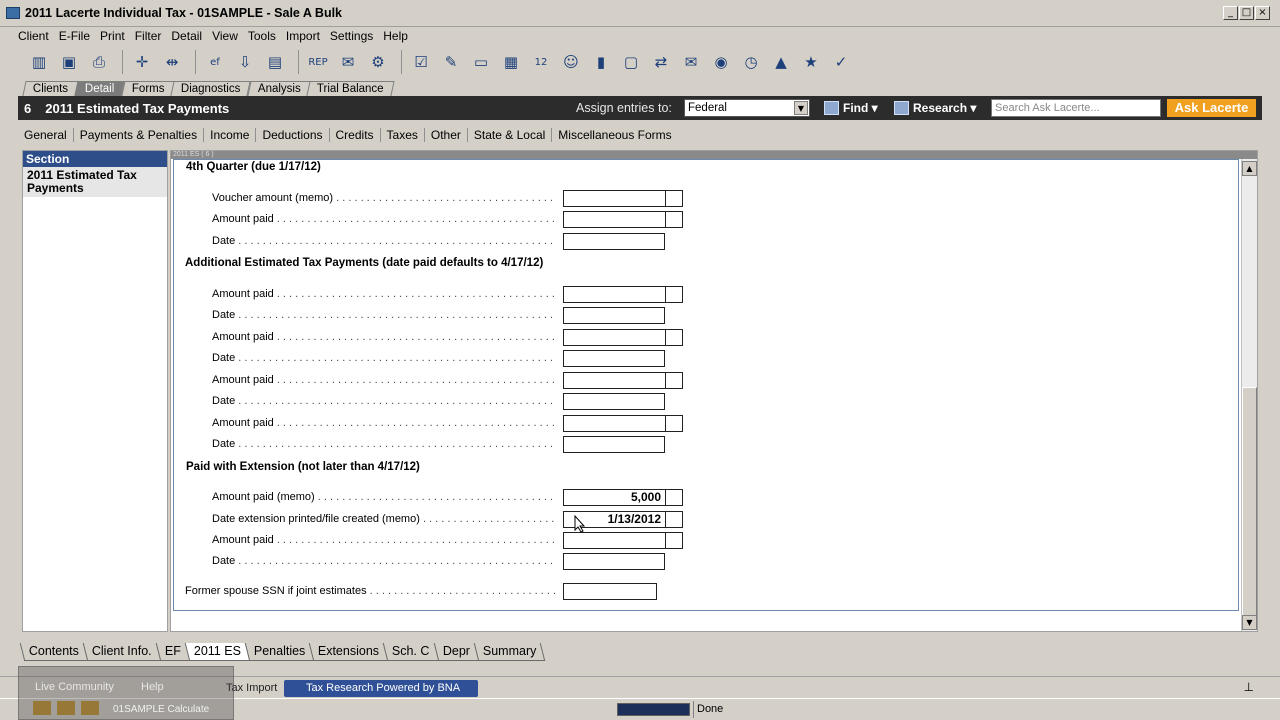 Image resolution: width=1280 pixels, height=720 pixels. I want to click on print-icon: ⎙, so click(99, 62).